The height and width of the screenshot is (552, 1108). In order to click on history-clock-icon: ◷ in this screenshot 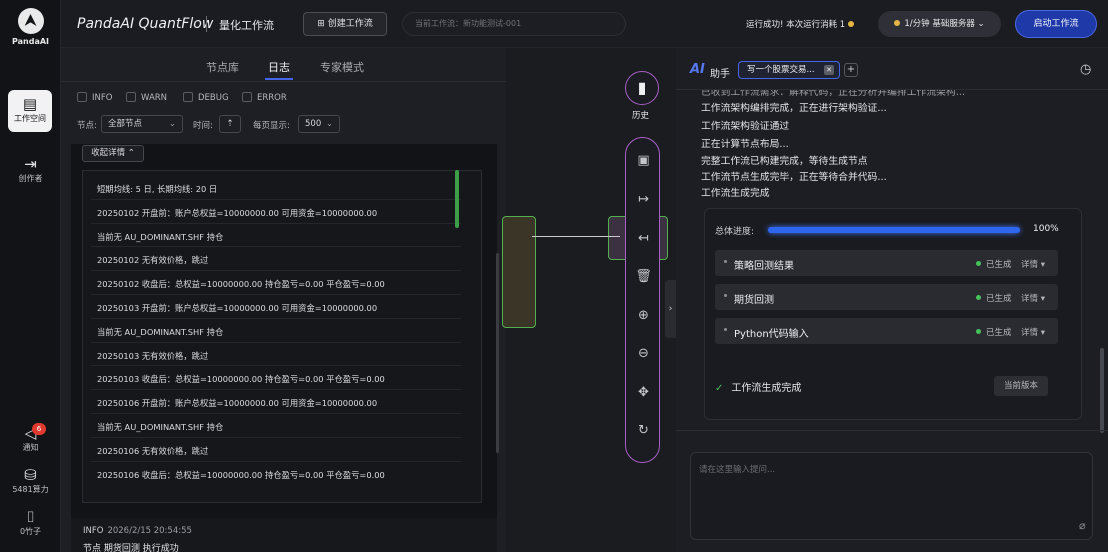, I will do `click(1085, 69)`.